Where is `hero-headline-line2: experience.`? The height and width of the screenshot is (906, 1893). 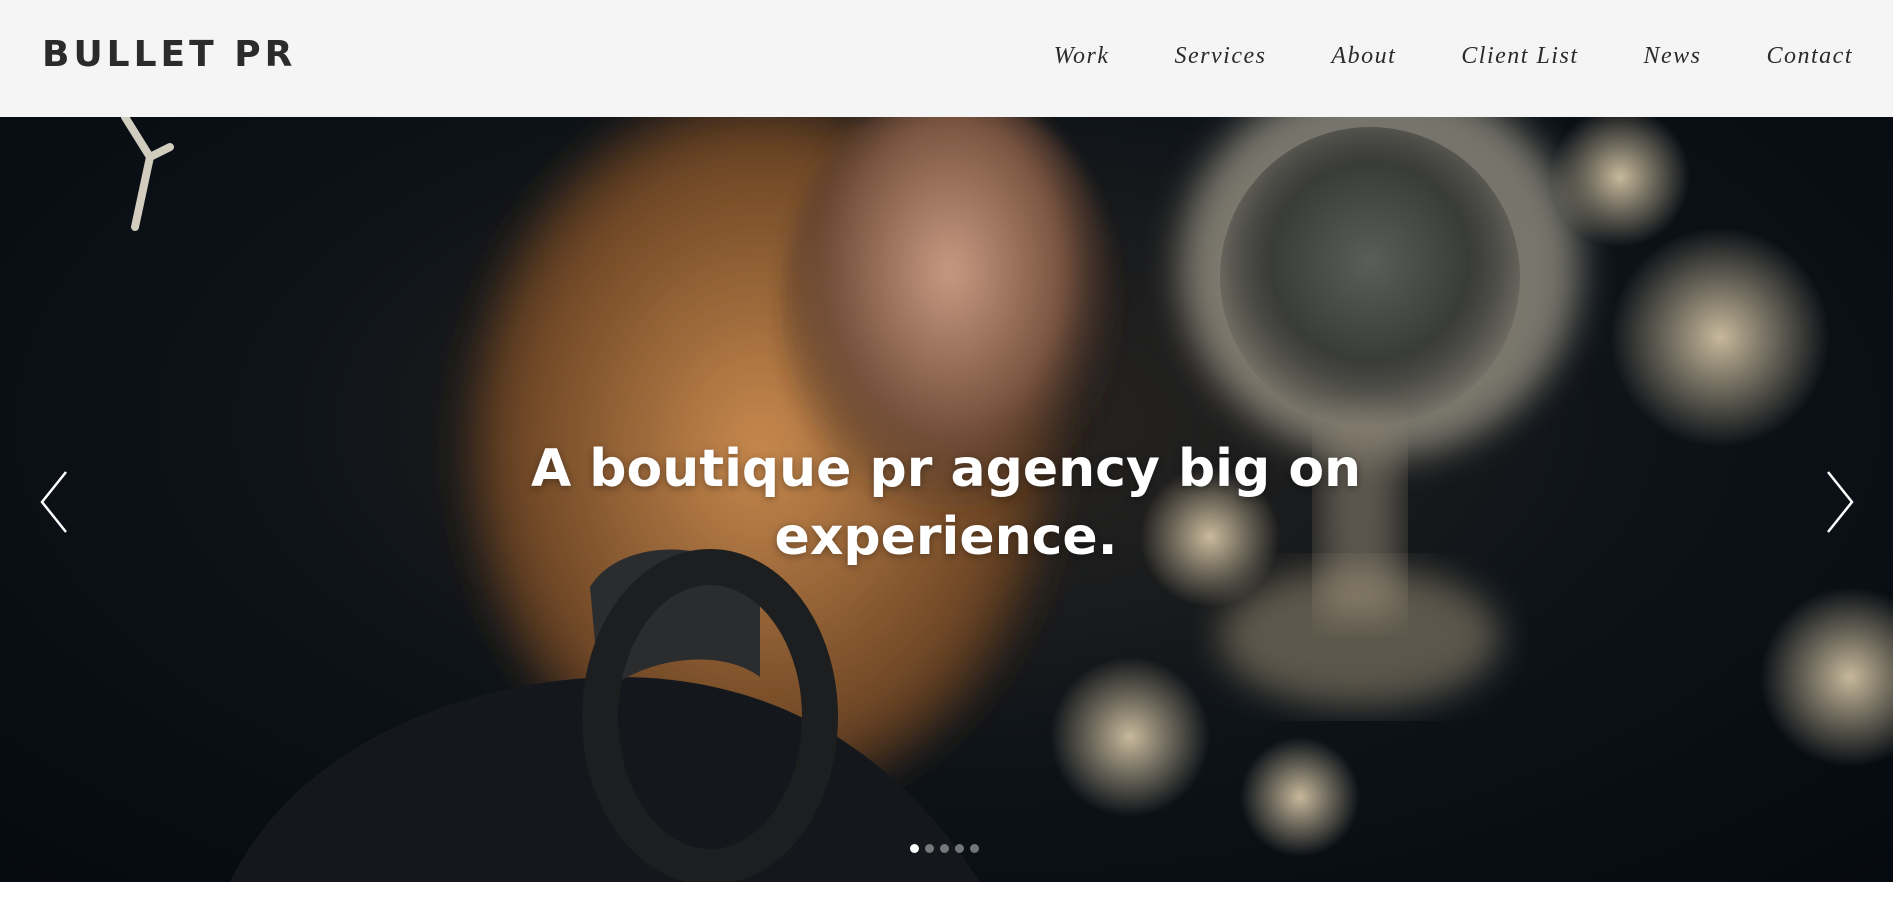 hero-headline-line2: experience. is located at coordinates (946, 537).